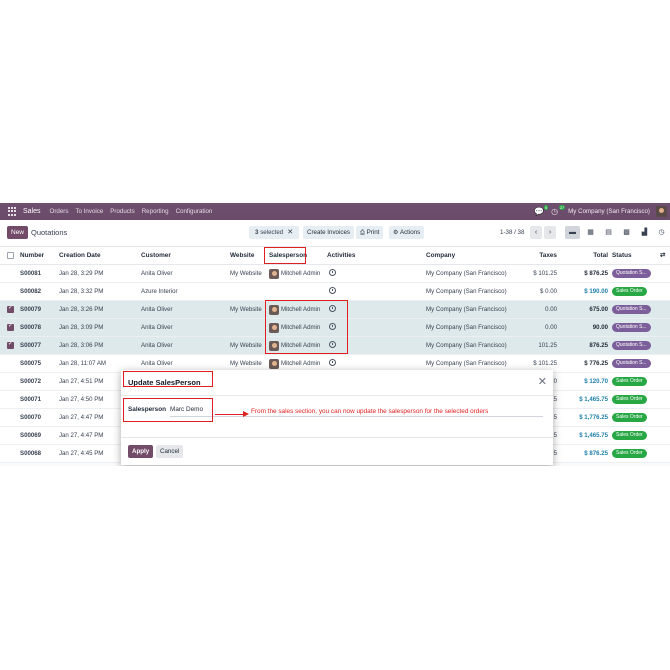 The height and width of the screenshot is (670, 670). Describe the element at coordinates (337, 451) in the screenshot. I see `dialog-footer: Apply Cancel` at that location.